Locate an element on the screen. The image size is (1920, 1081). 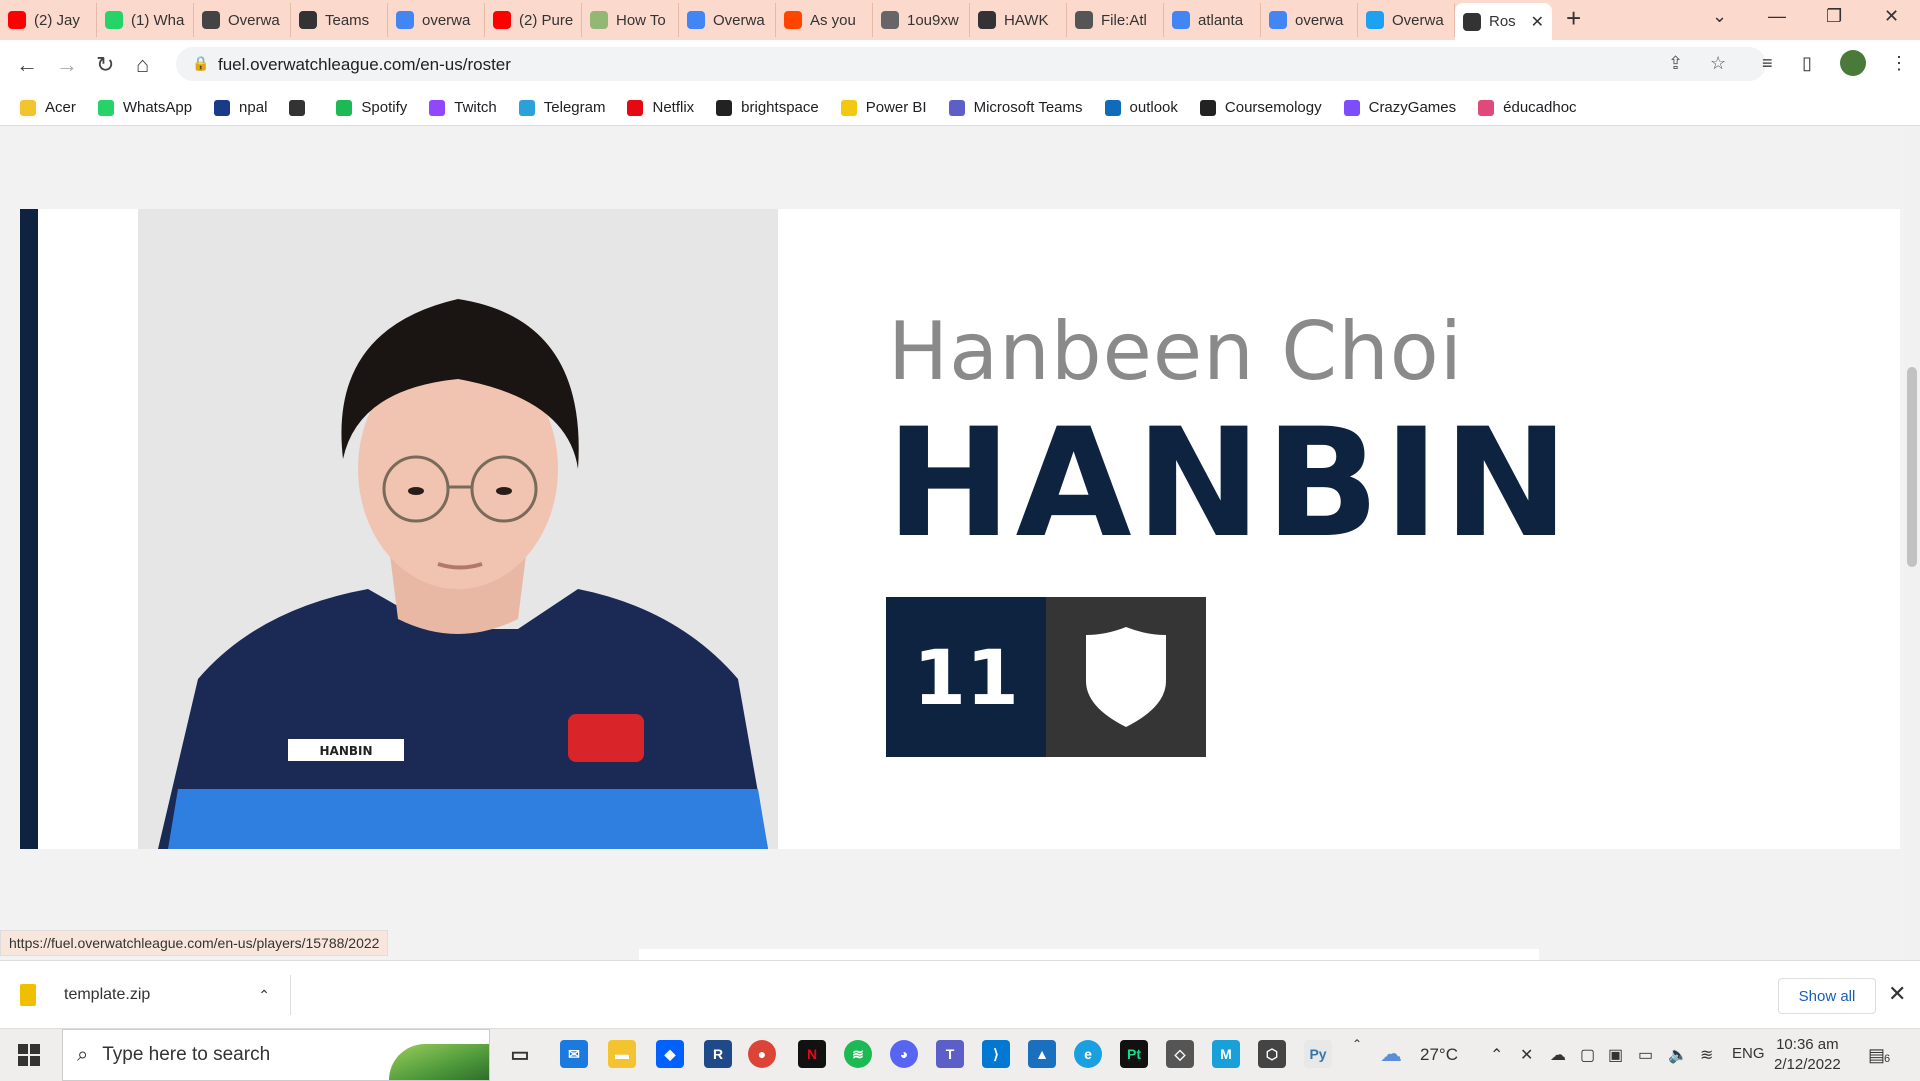
lock-icon: 🔒 is located at coordinates (200, 63).